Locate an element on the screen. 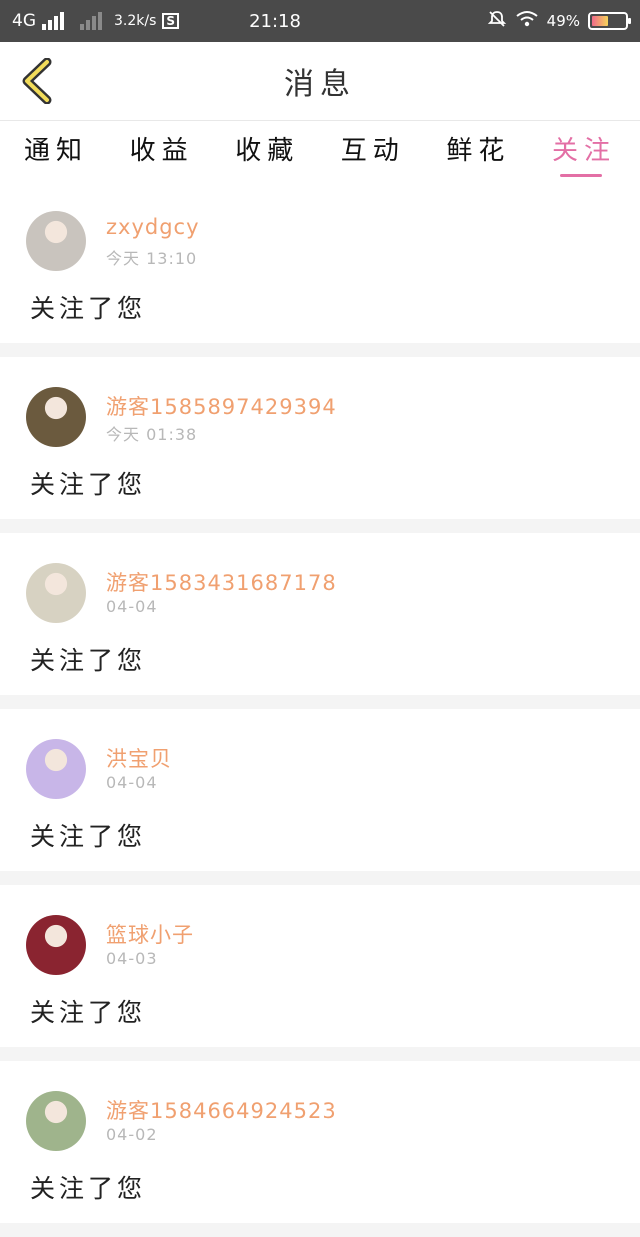 This screenshot has width=640, height=1237. list-item: 洪宝贝 04-04 关注了您 is located at coordinates (320, 790).